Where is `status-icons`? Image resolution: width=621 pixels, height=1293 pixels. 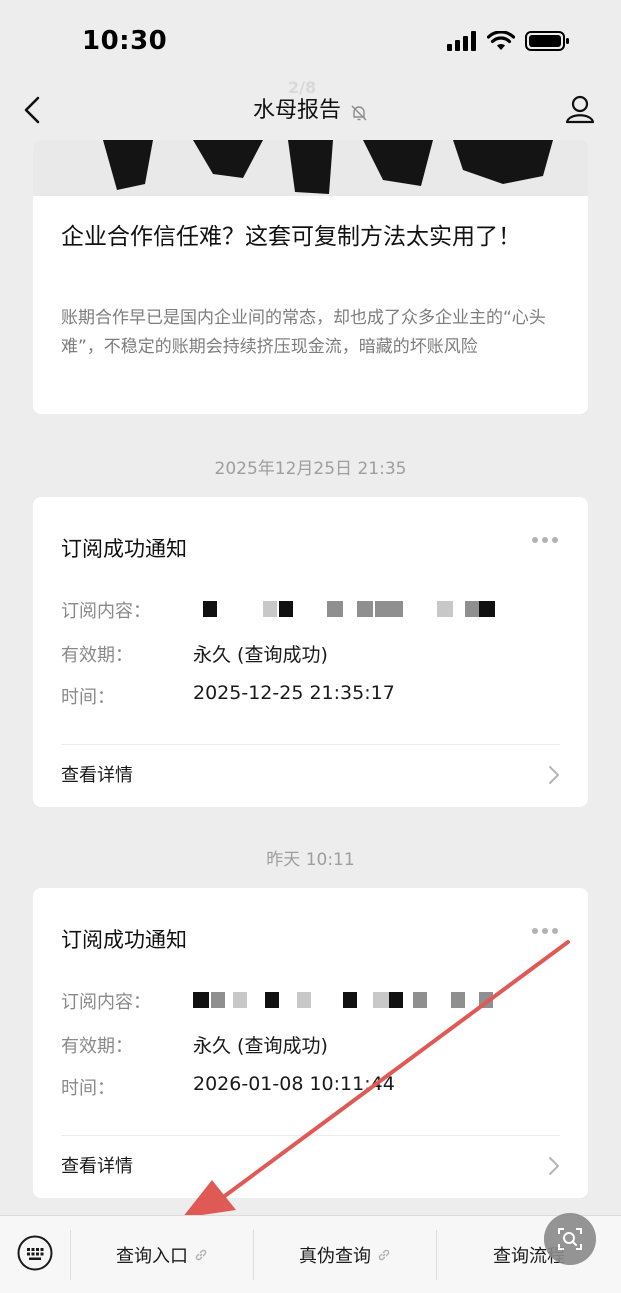
status-icons is located at coordinates (509, 41).